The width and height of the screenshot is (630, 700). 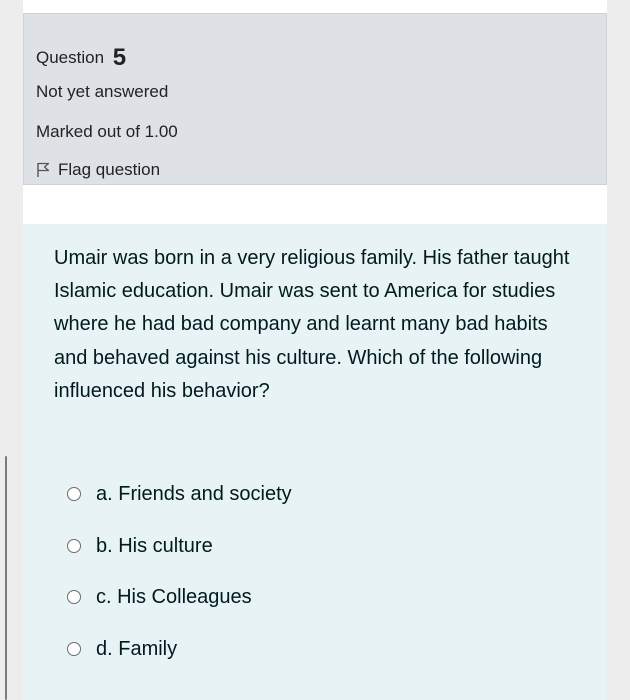 I want to click on answer-option-d: d. Family, so click(x=122, y=649).